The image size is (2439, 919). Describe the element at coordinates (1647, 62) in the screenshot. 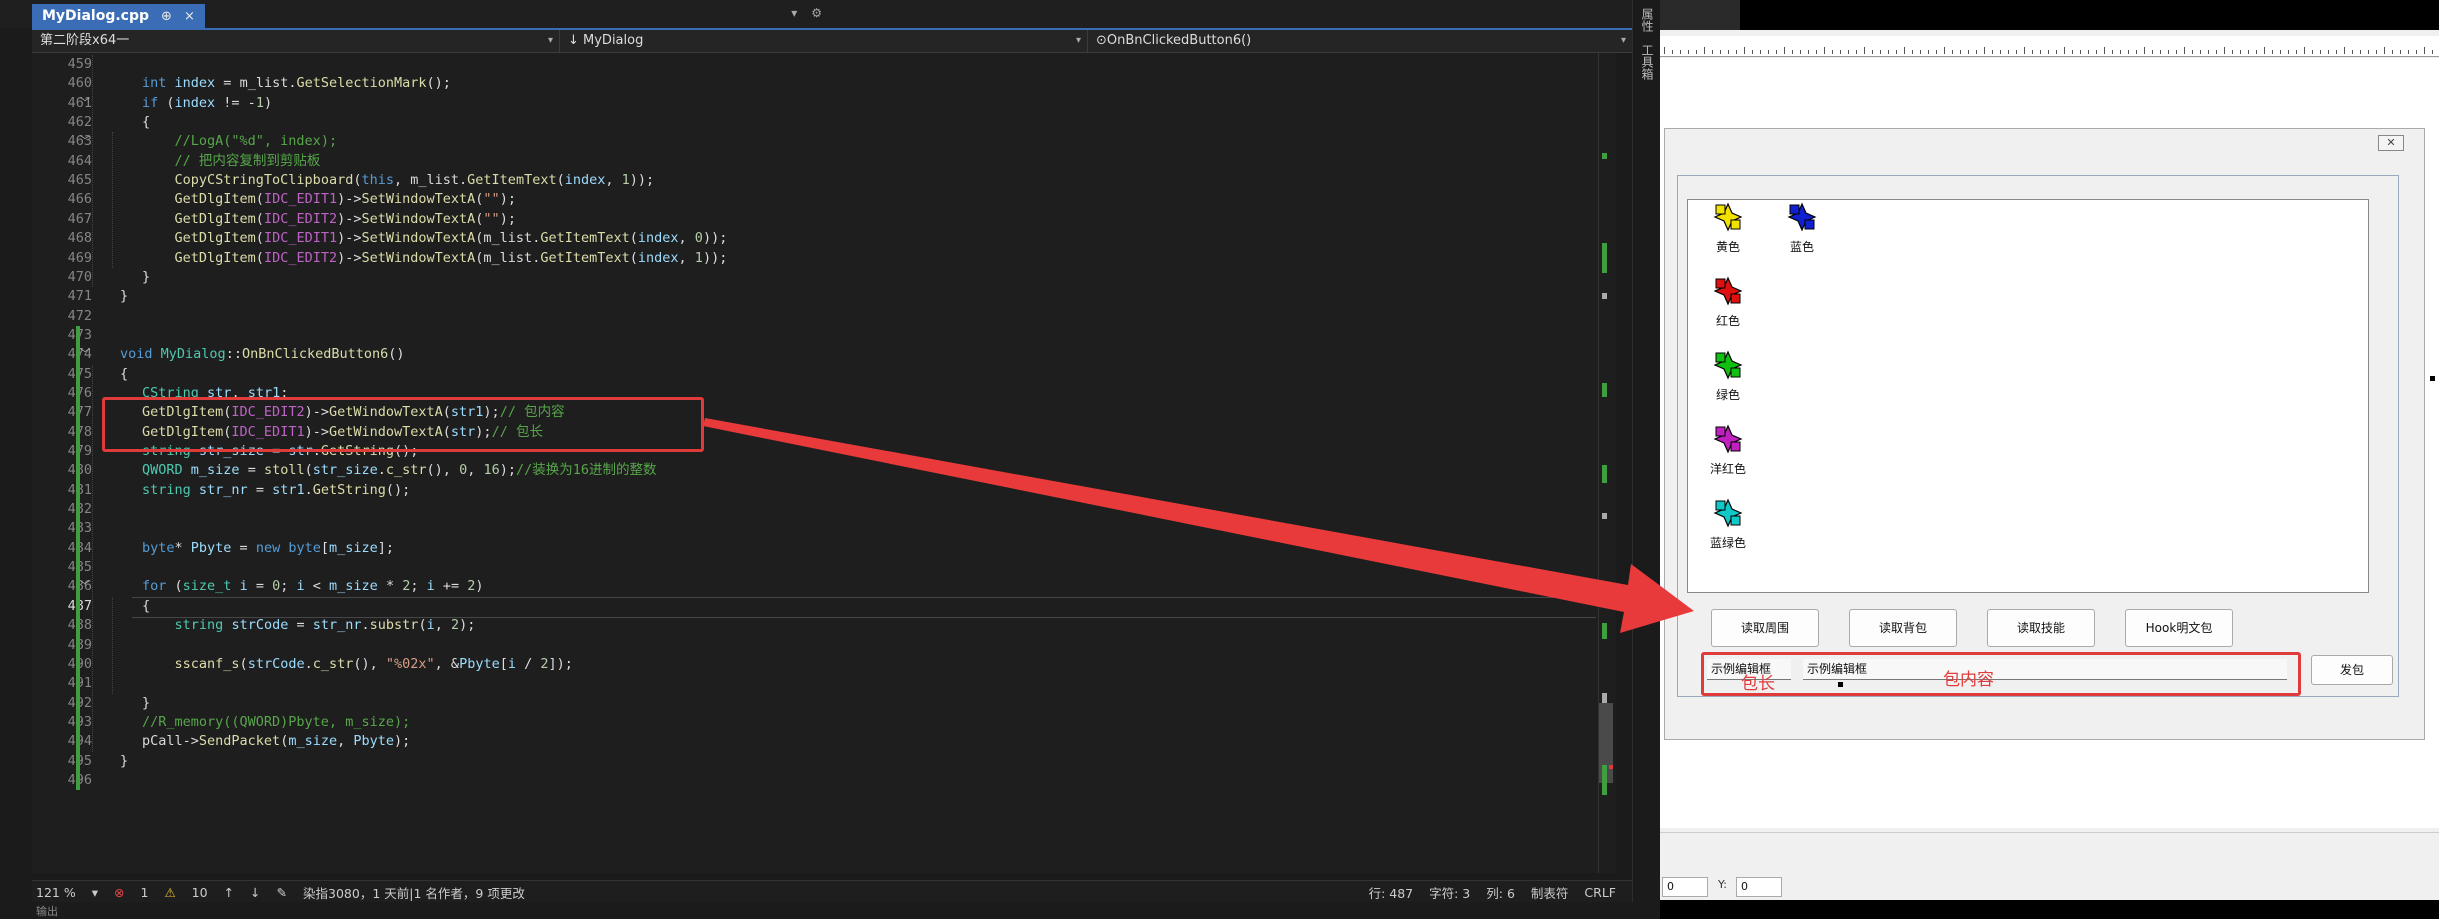

I see `toolbox-tab: 工具箱` at that location.